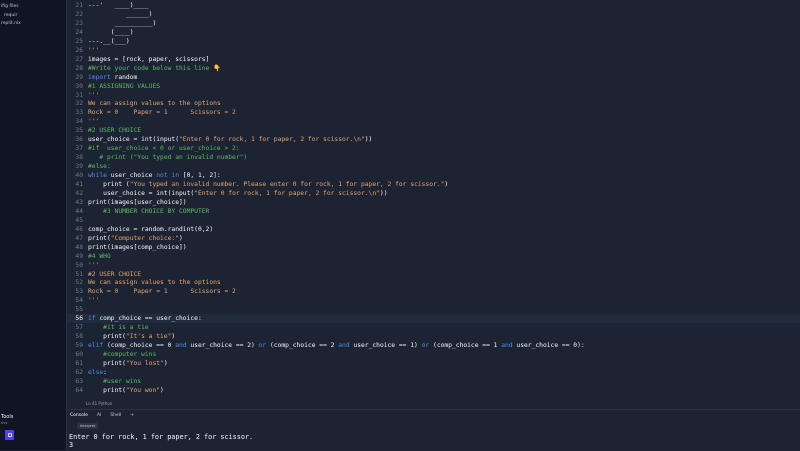 The width and height of the screenshot is (800, 451). What do you see at coordinates (149, 211) in the screenshot?
I see `code-token: #3 NUMBER CHOICE BY COMPUTER` at bounding box center [149, 211].